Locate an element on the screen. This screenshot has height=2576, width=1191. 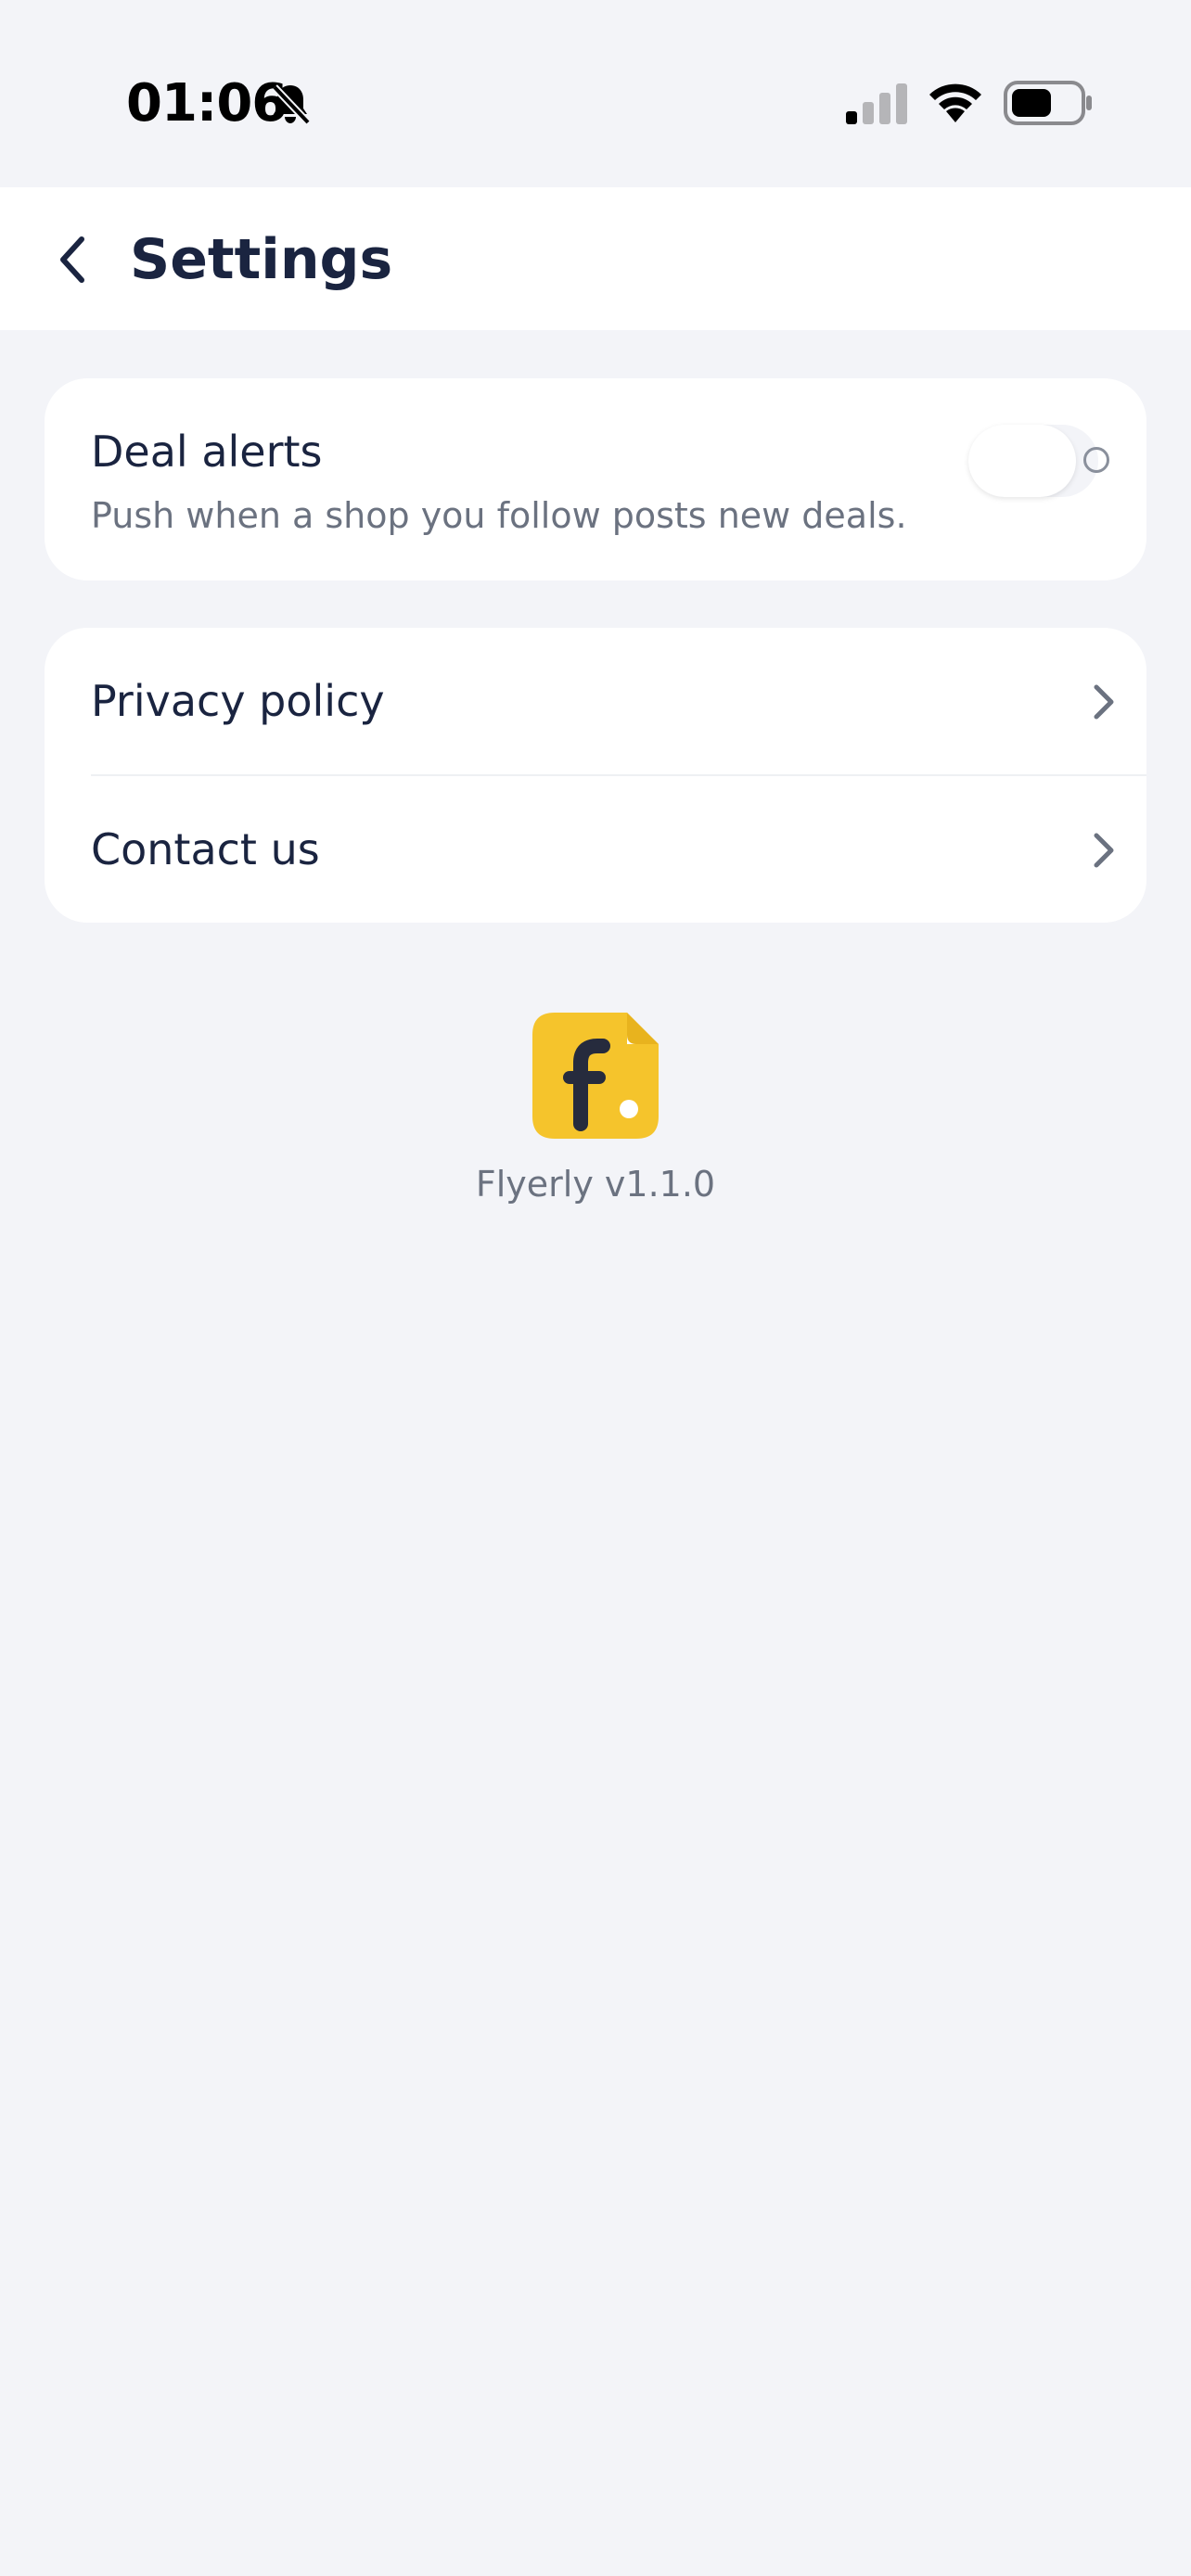
deal-alerts-toggle is located at coordinates (1033, 460).